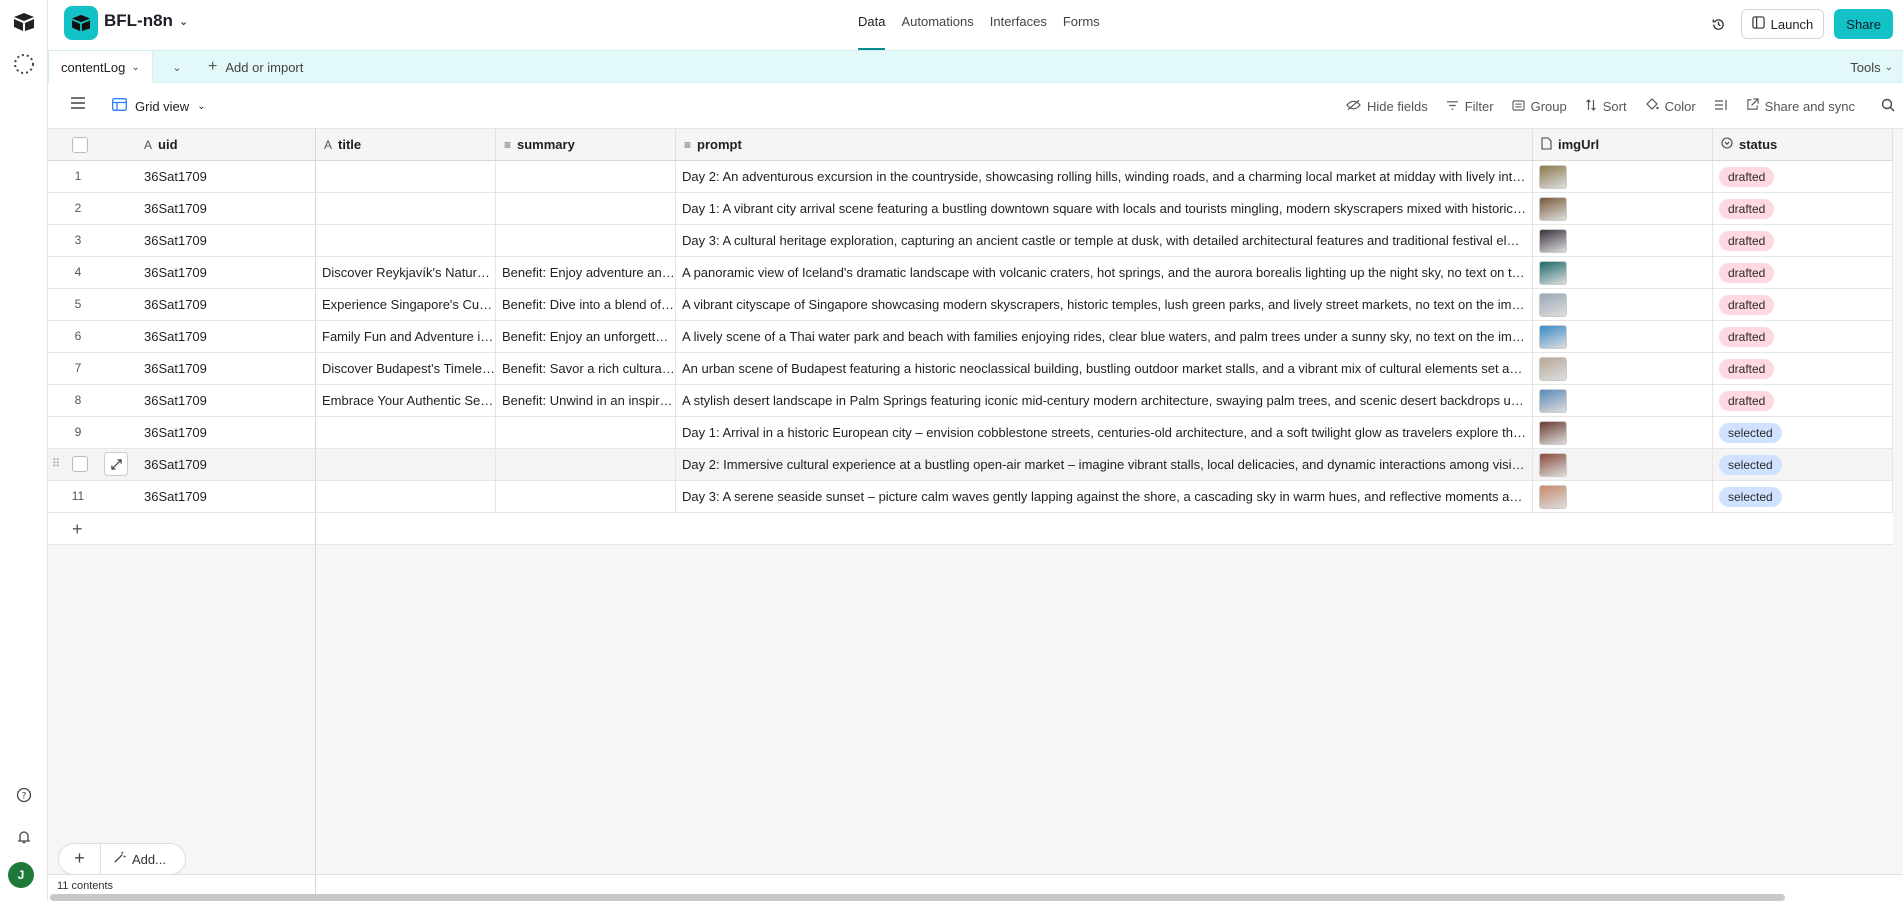  What do you see at coordinates (1721, 106) in the screenshot?
I see `row-height-button` at bounding box center [1721, 106].